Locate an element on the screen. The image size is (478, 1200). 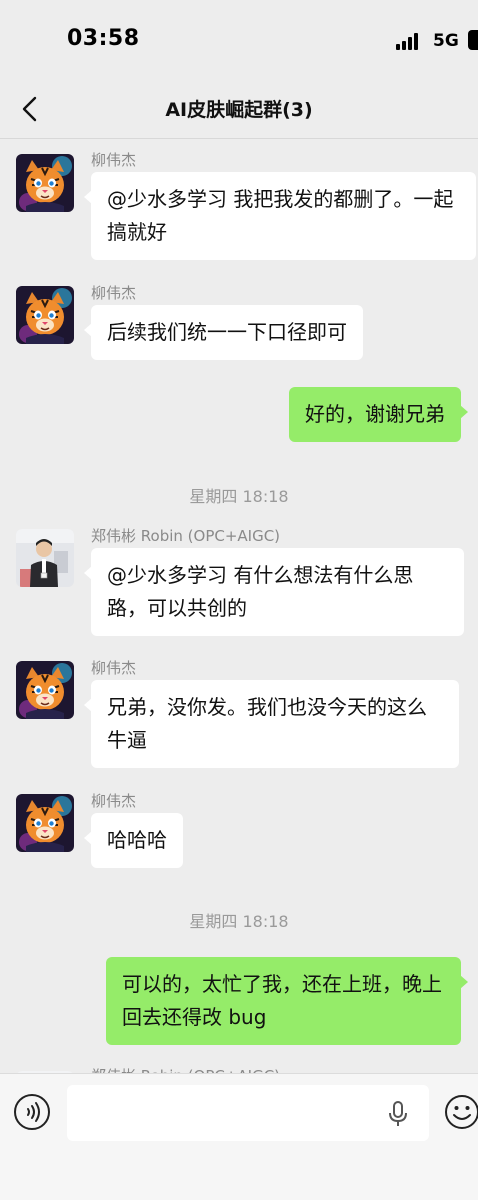
voice-toggle-button is located at coordinates (32, 1112).